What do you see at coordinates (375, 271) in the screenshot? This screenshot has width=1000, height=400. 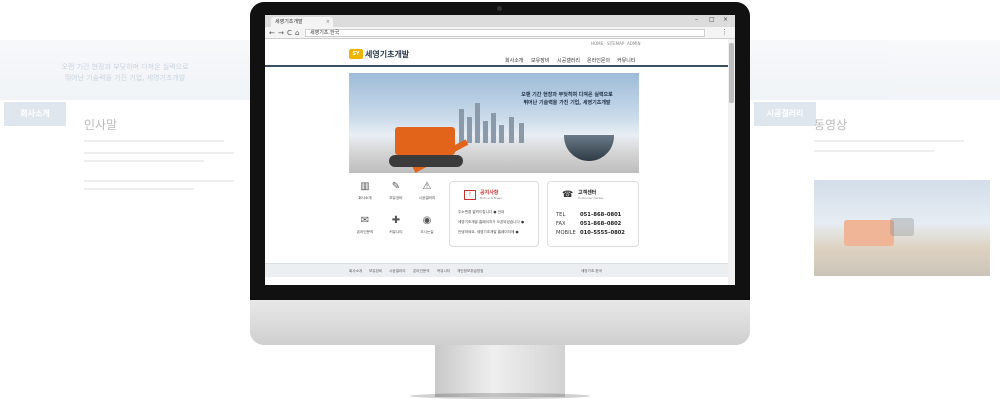 I see `footer-link: 보유장비` at bounding box center [375, 271].